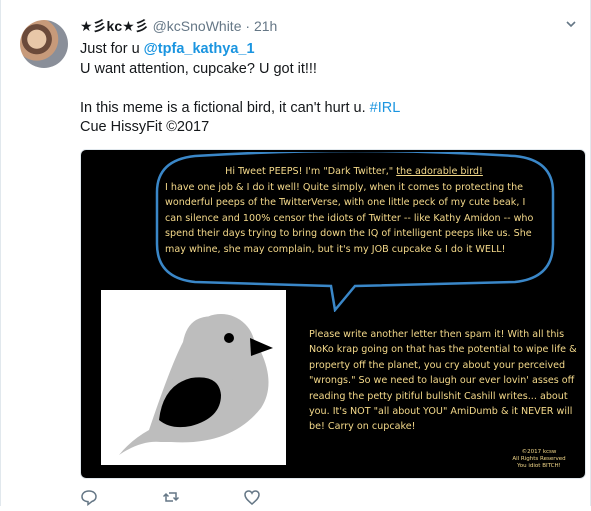  What do you see at coordinates (265, 26) in the screenshot?
I see `timestamp: 21h` at bounding box center [265, 26].